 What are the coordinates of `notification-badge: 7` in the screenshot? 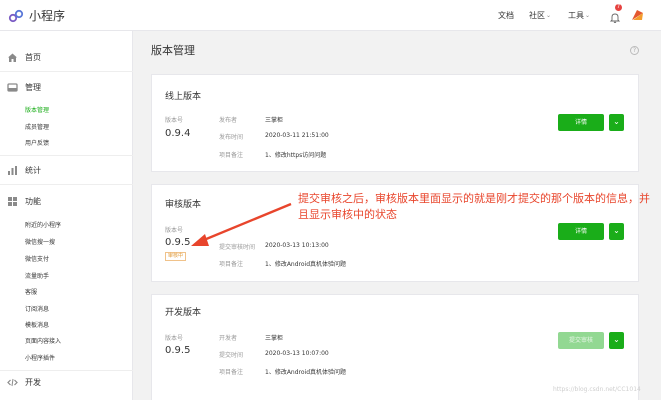 It's located at (618, 7).